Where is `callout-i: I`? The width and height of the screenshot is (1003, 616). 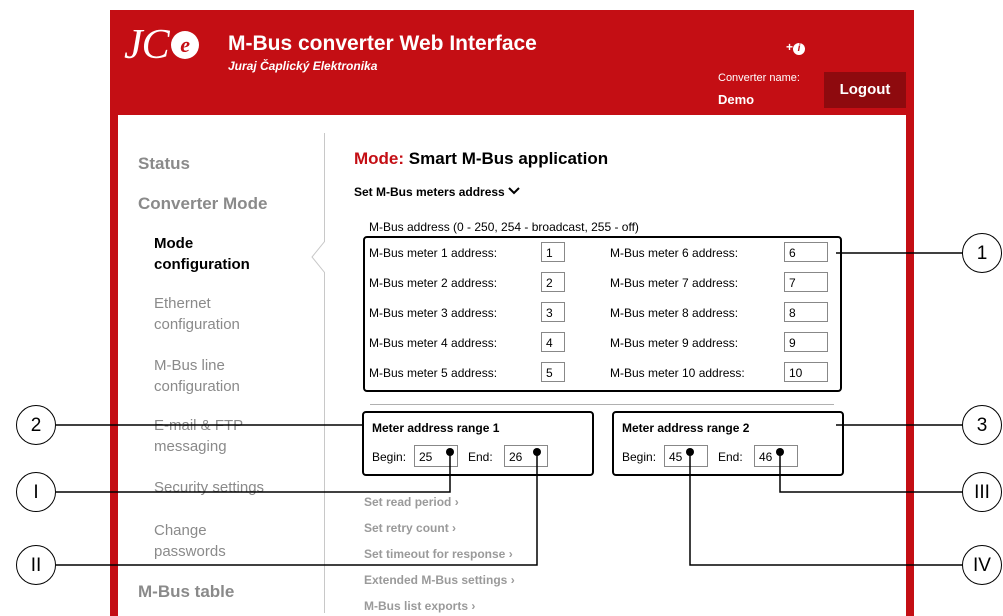 callout-i: I is located at coordinates (36, 492).